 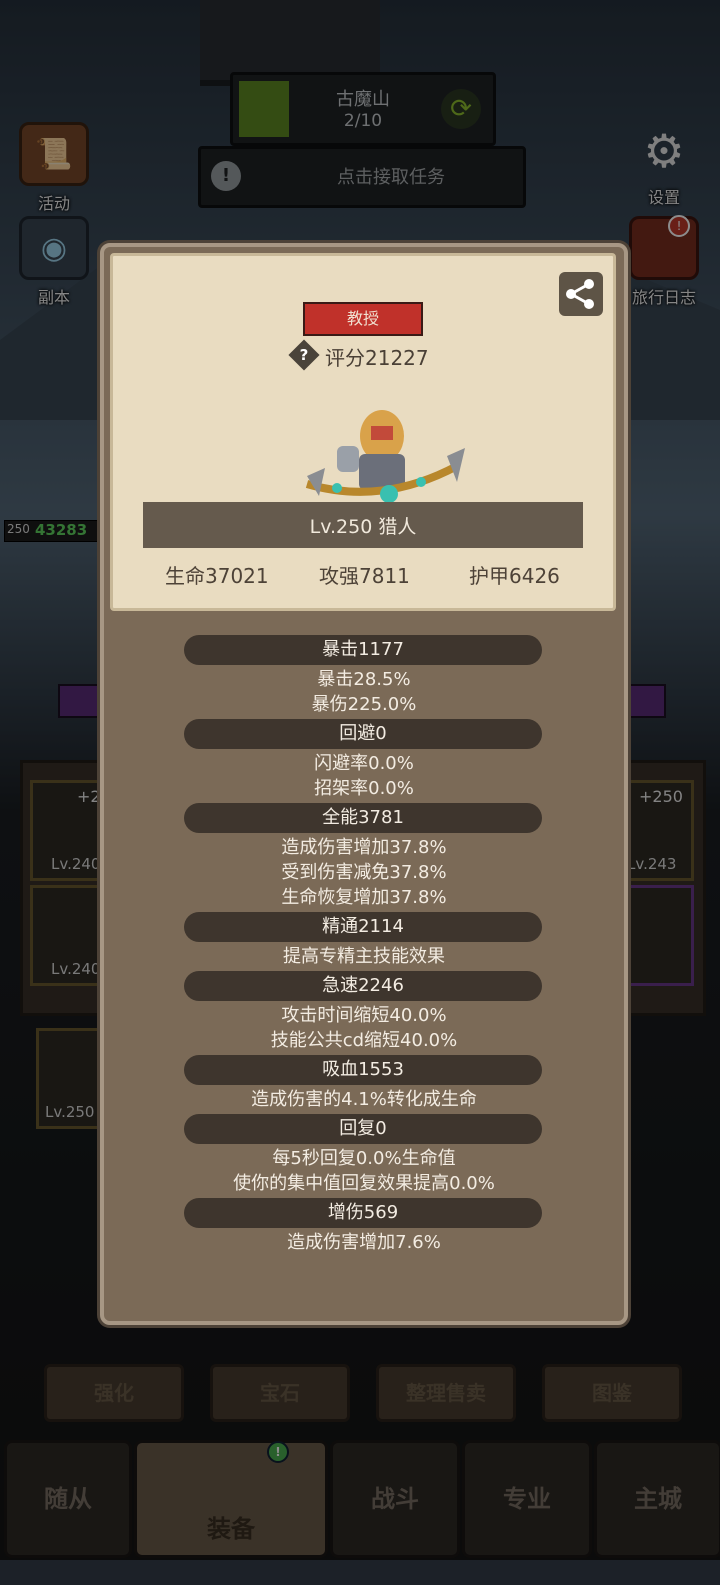 I want to click on stat-detail-line: 闪避率0.0%, so click(x=364, y=763).